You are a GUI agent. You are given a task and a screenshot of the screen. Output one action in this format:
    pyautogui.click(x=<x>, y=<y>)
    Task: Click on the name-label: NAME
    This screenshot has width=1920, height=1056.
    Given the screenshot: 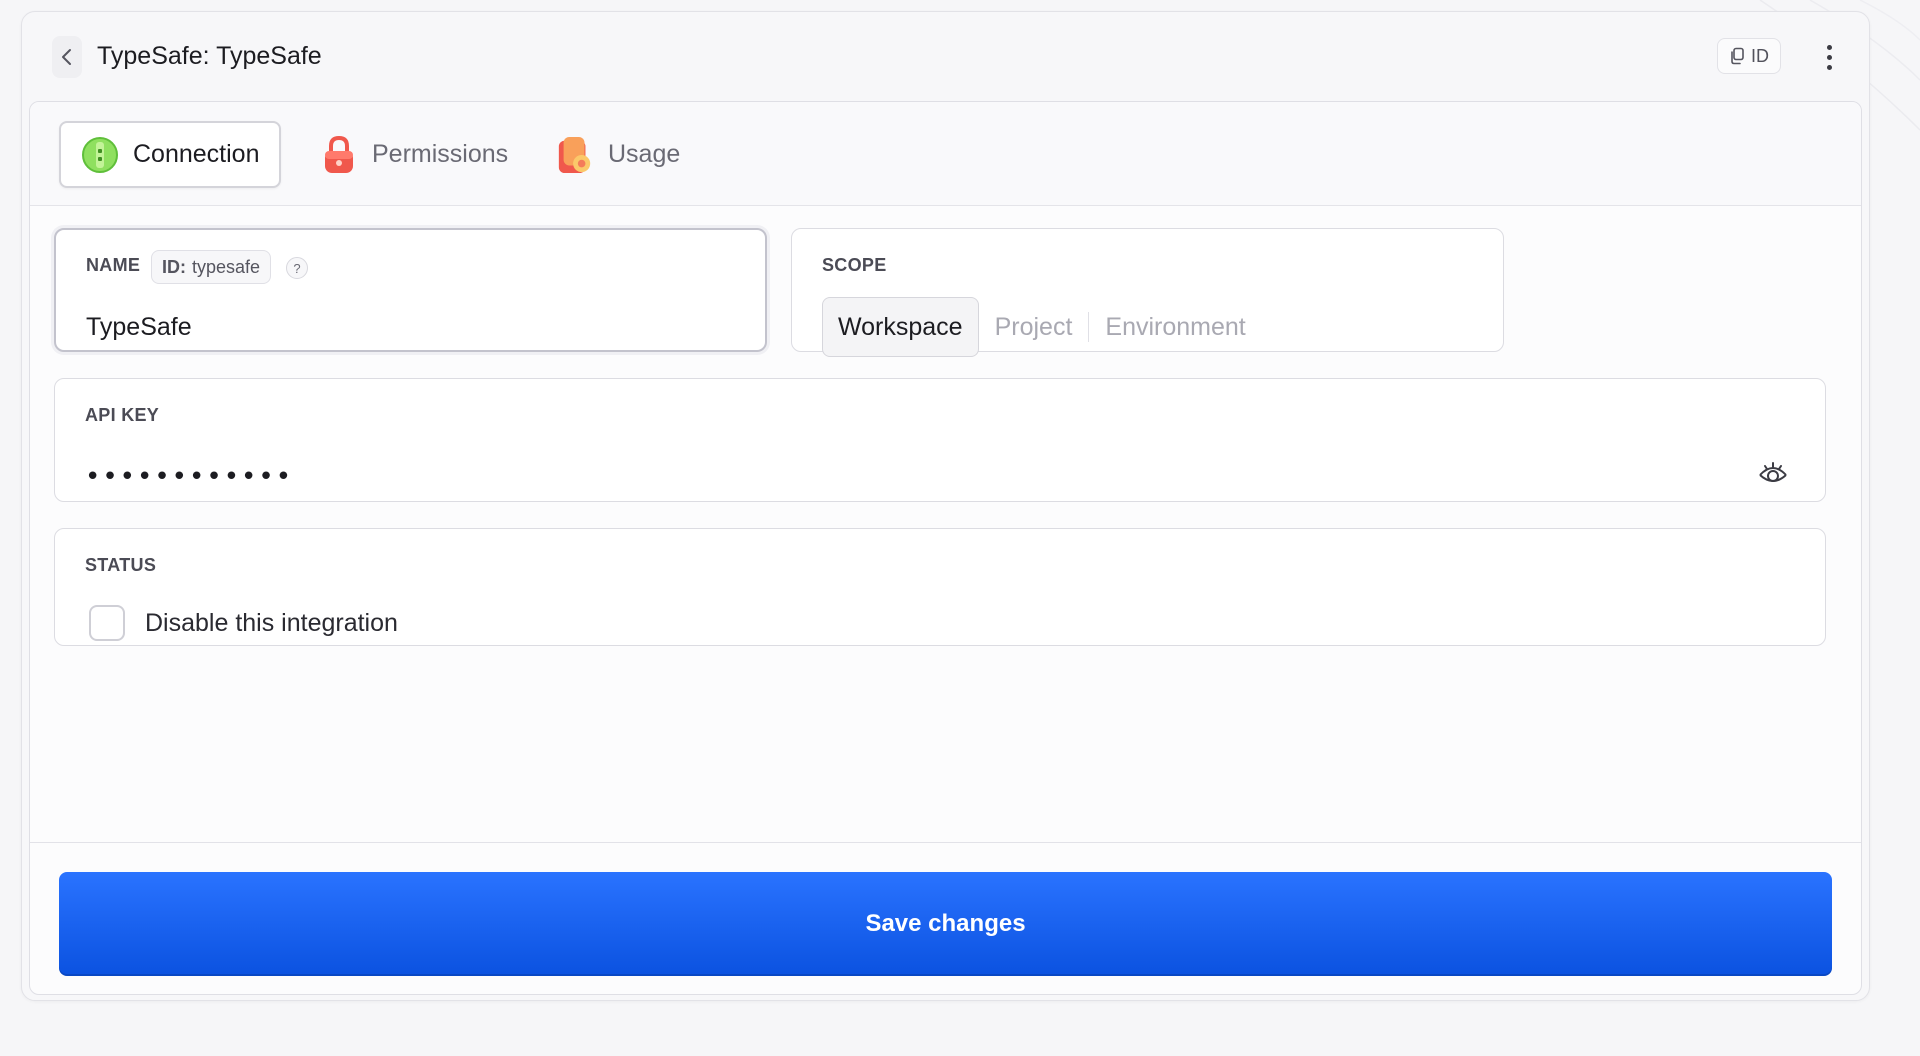 What is the action you would take?
    pyautogui.click(x=113, y=265)
    